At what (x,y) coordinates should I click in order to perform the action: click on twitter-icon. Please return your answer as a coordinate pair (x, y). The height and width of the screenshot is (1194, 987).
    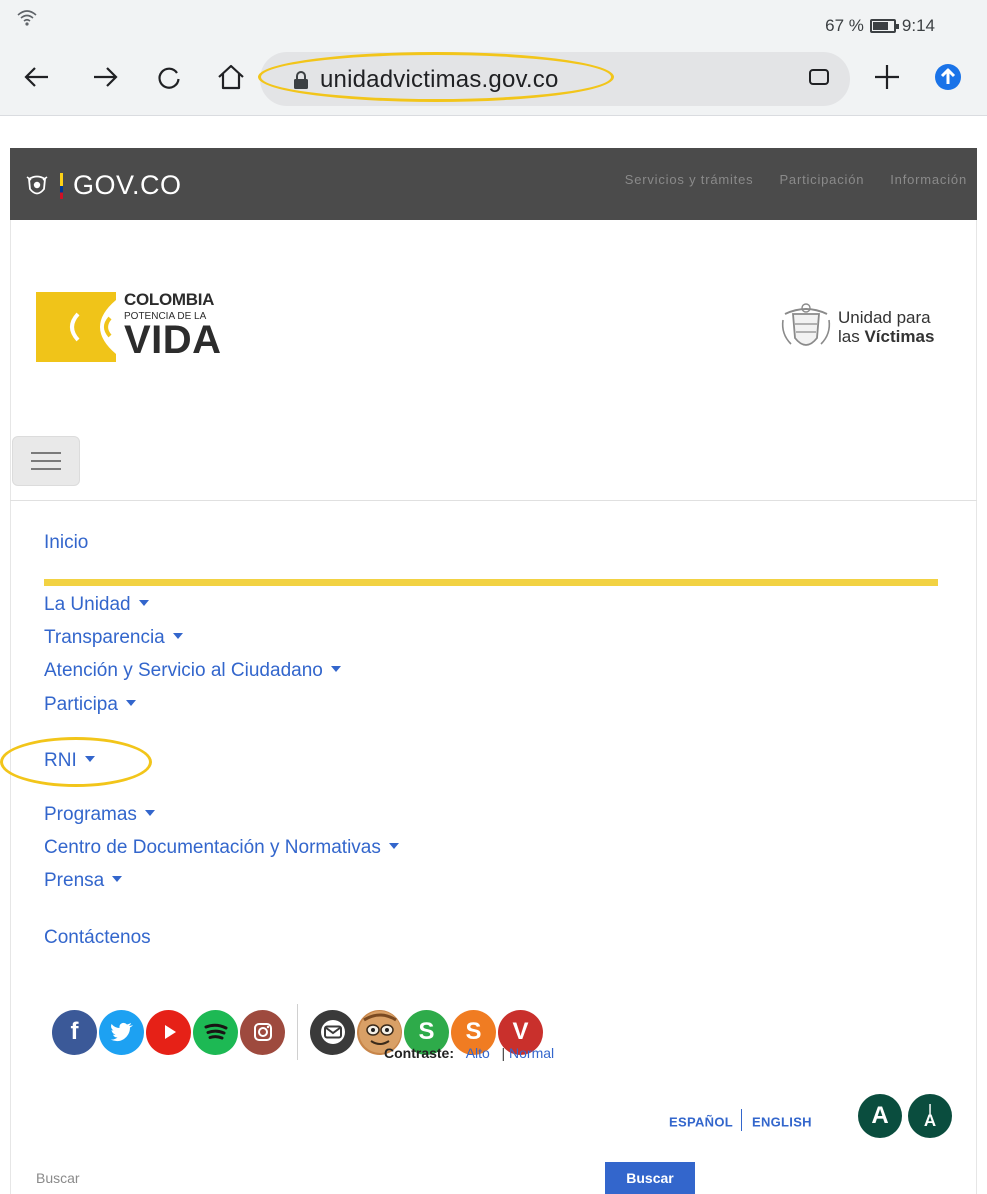
    Looking at the image, I should click on (121, 1032).